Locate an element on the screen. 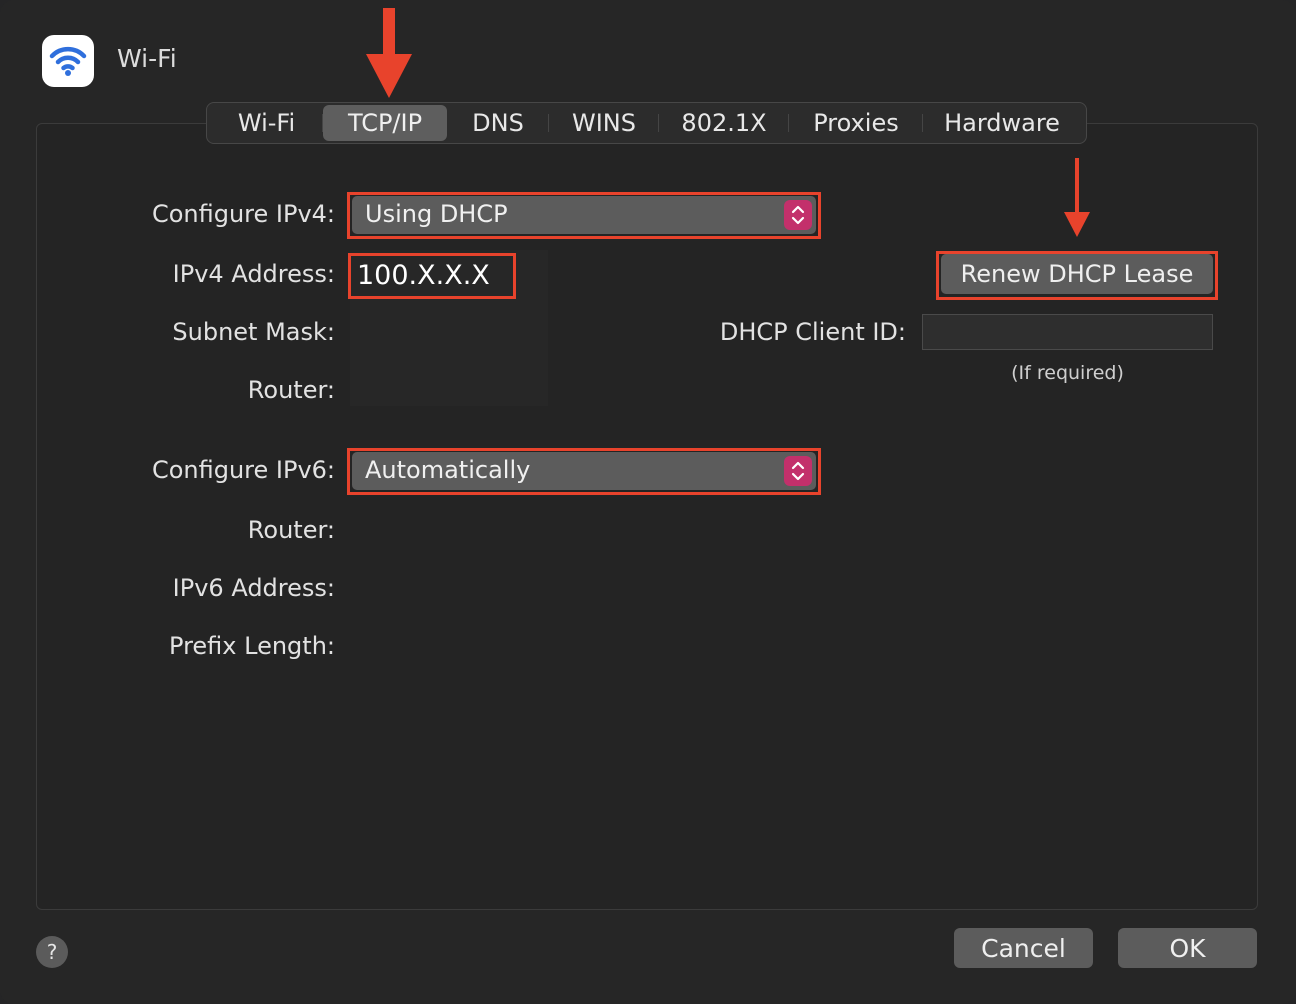  ok-button: OK is located at coordinates (1187, 948).